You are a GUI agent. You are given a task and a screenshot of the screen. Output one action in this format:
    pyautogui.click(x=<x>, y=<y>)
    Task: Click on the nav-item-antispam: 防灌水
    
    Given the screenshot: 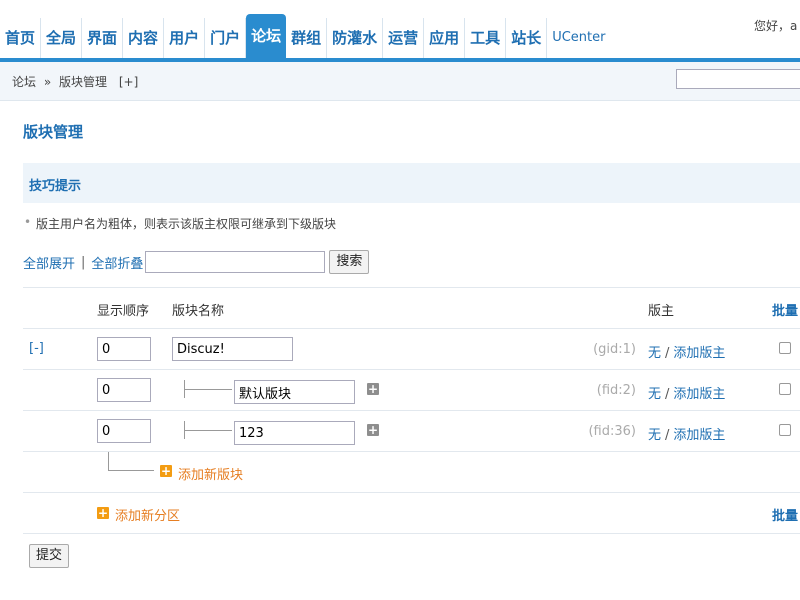 What is the action you would take?
    pyautogui.click(x=355, y=38)
    